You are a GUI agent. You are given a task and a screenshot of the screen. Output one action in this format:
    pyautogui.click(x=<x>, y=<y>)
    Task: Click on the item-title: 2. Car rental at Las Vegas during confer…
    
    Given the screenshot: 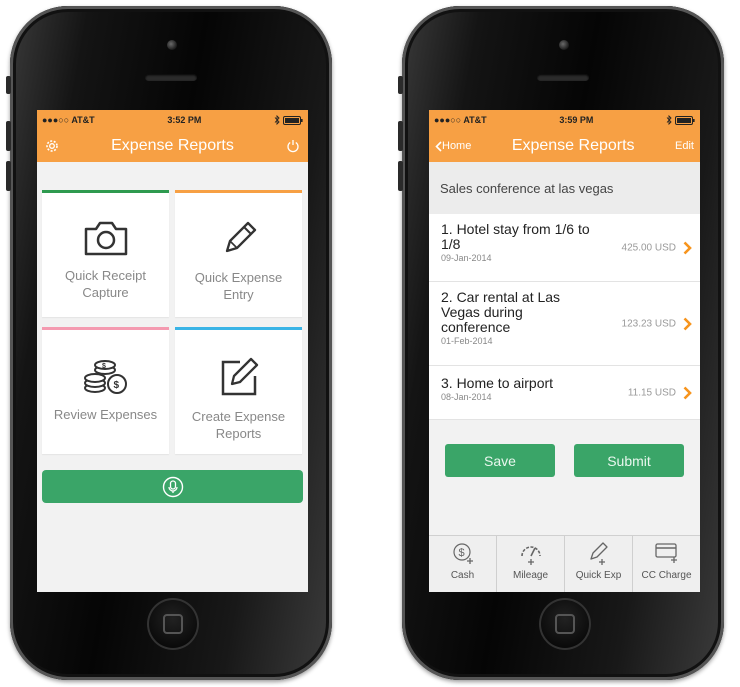 What is the action you would take?
    pyautogui.click(x=501, y=312)
    